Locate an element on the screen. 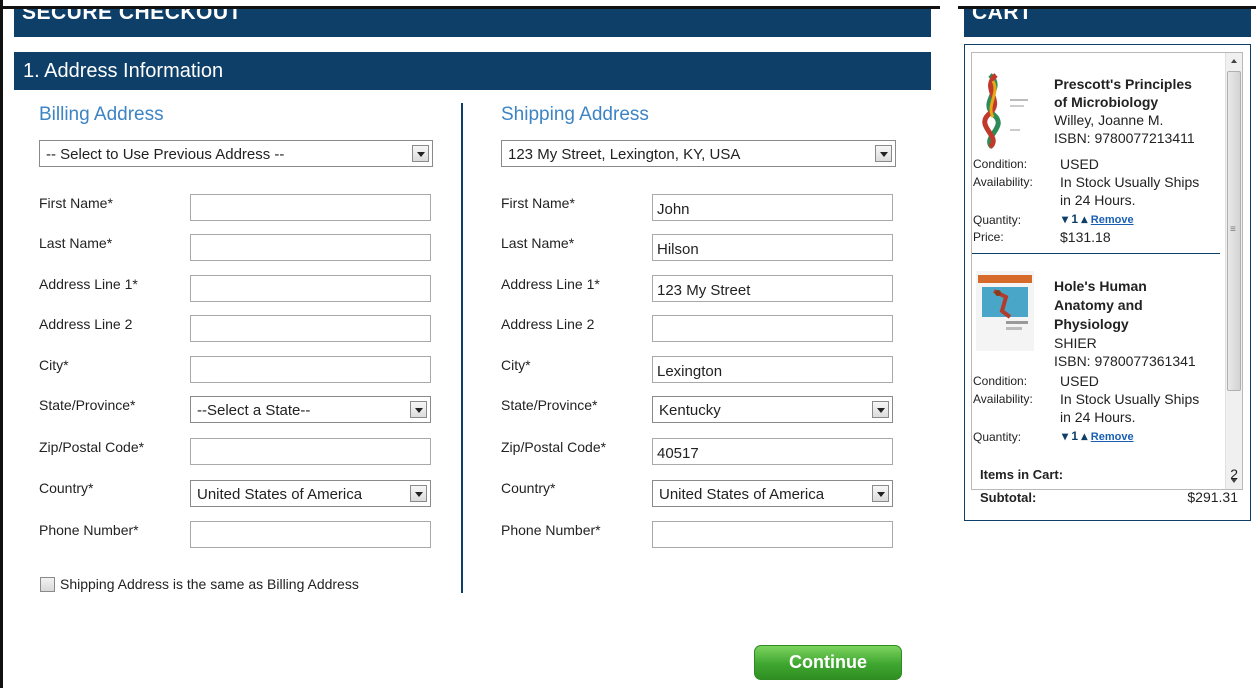 Image resolution: width=1256 pixels, height=688 pixels. billing-city-input is located at coordinates (310, 369).